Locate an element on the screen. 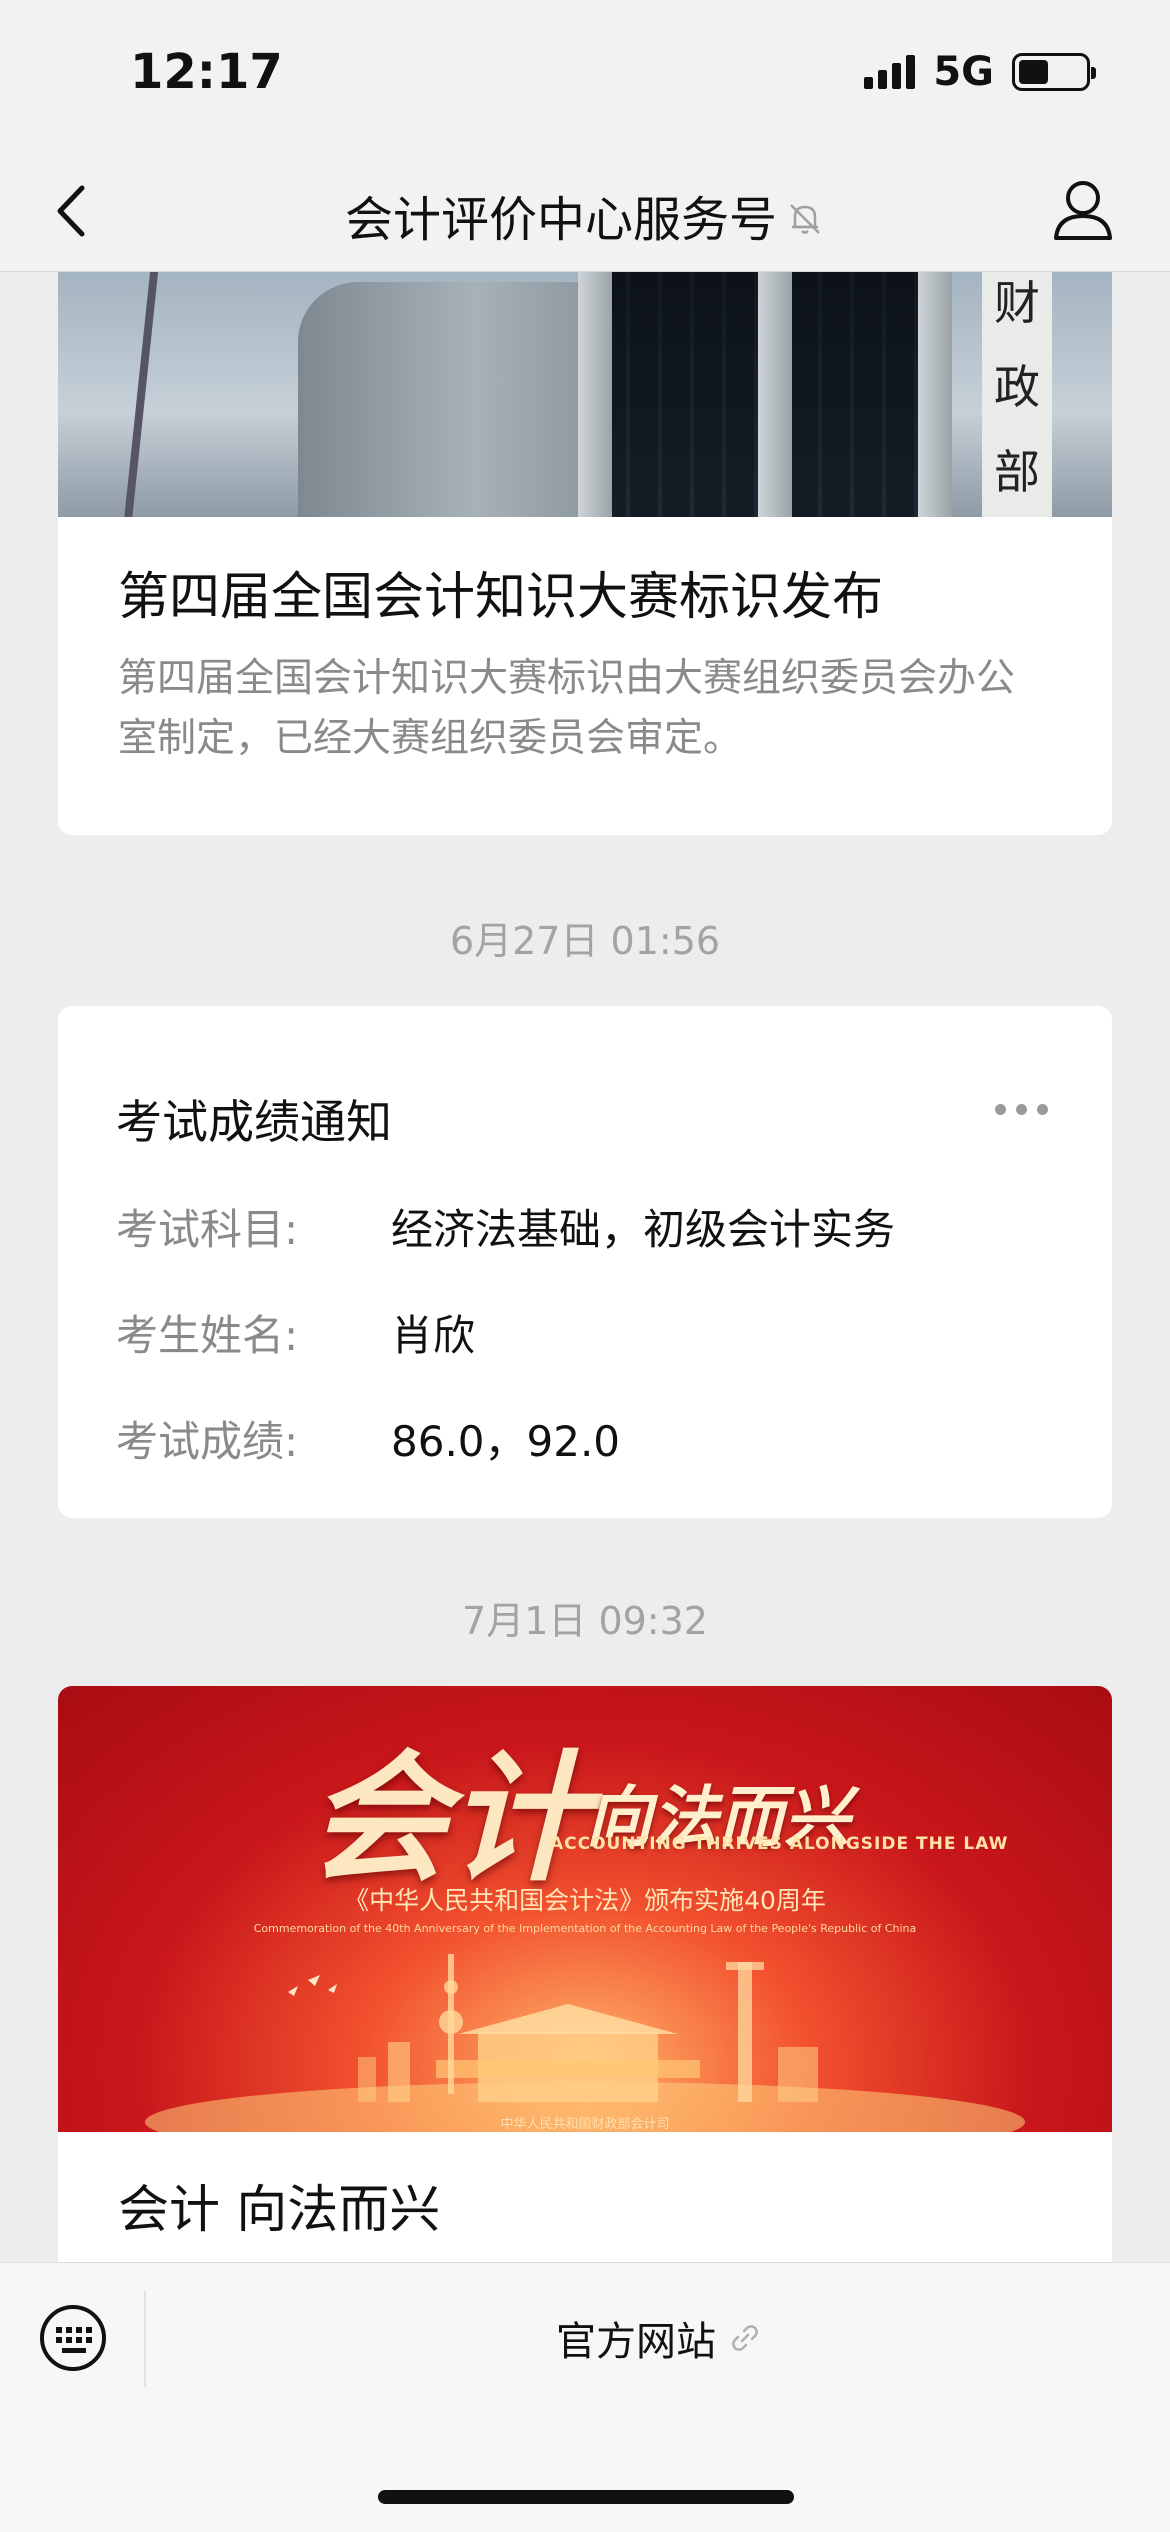  profile-button is located at coordinates (1083, 211).